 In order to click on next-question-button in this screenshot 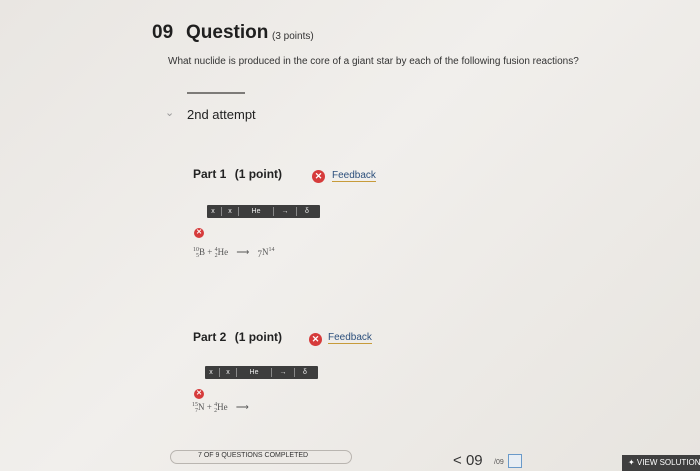, I will do `click(515, 461)`.